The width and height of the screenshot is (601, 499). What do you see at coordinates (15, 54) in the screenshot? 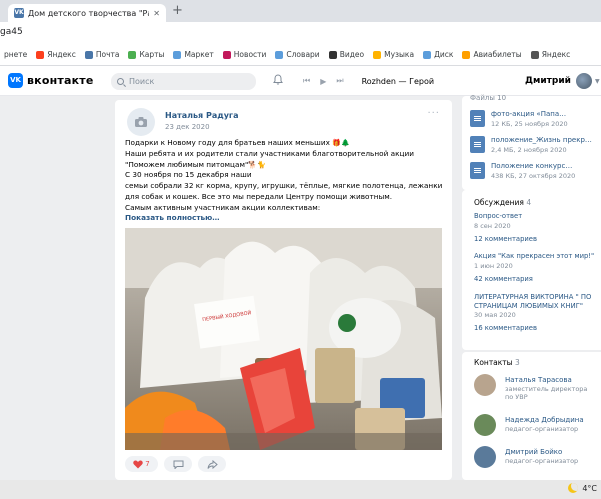
I see `bookmark-item: рнете` at bounding box center [15, 54].